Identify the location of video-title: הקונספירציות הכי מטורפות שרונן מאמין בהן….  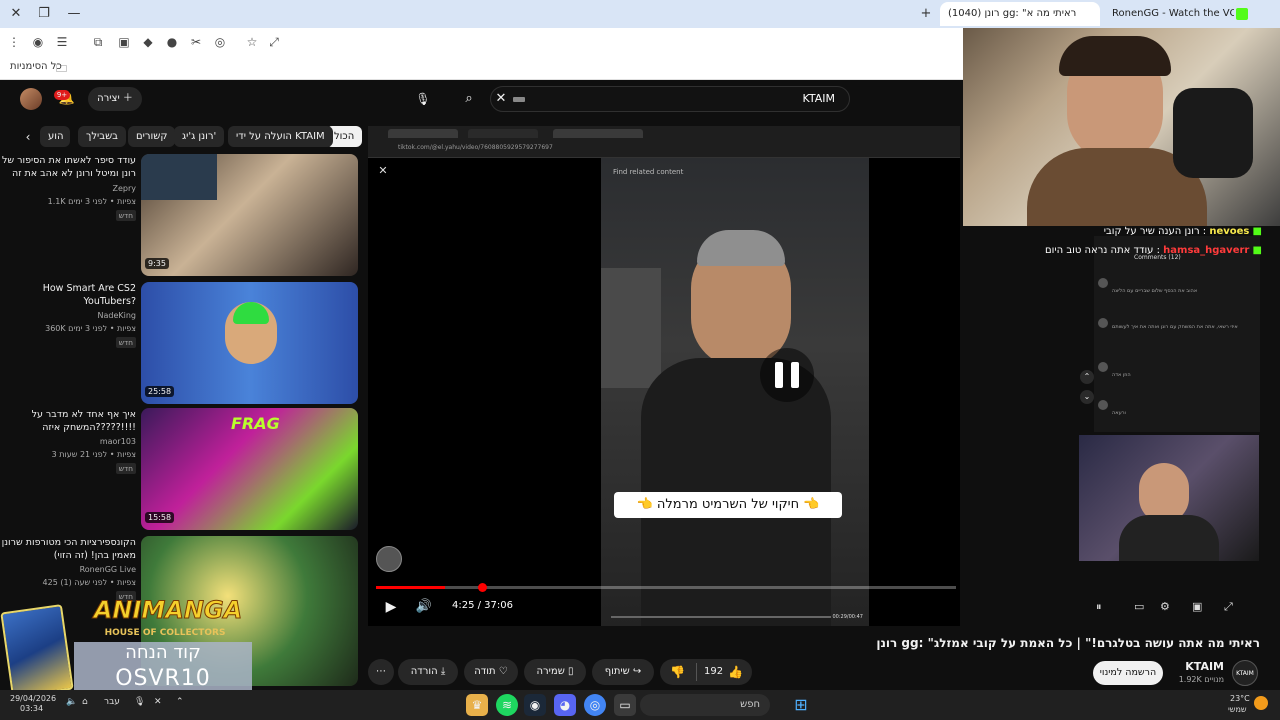
(68, 549).